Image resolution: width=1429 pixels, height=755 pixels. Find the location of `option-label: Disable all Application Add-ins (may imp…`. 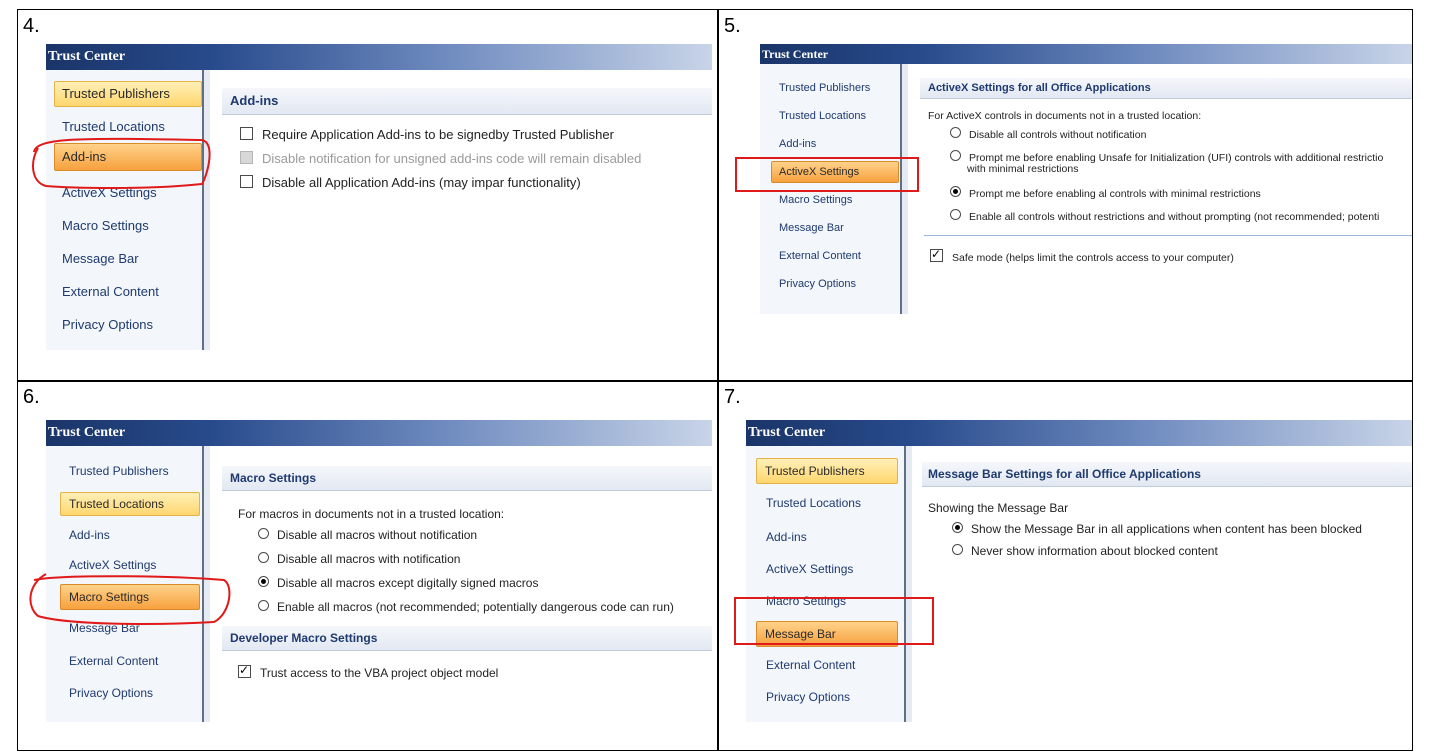

option-label: Disable all Application Add-ins (may imp… is located at coordinates (421, 182).